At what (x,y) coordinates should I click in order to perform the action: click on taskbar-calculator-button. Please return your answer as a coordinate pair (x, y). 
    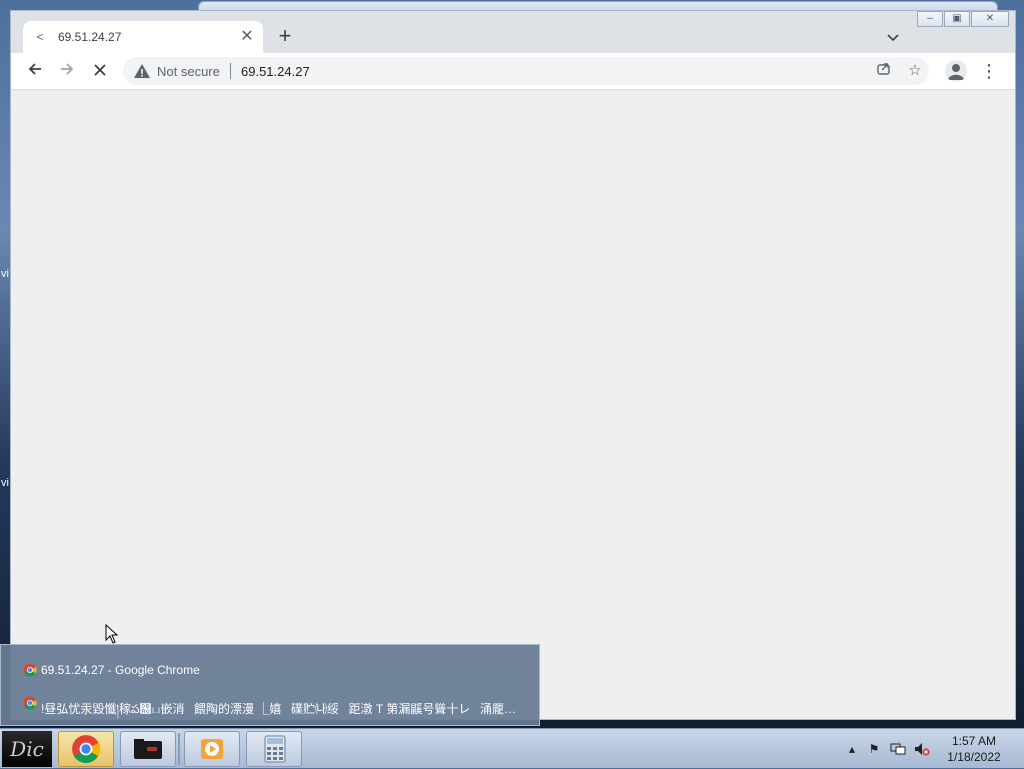
    Looking at the image, I should click on (274, 749).